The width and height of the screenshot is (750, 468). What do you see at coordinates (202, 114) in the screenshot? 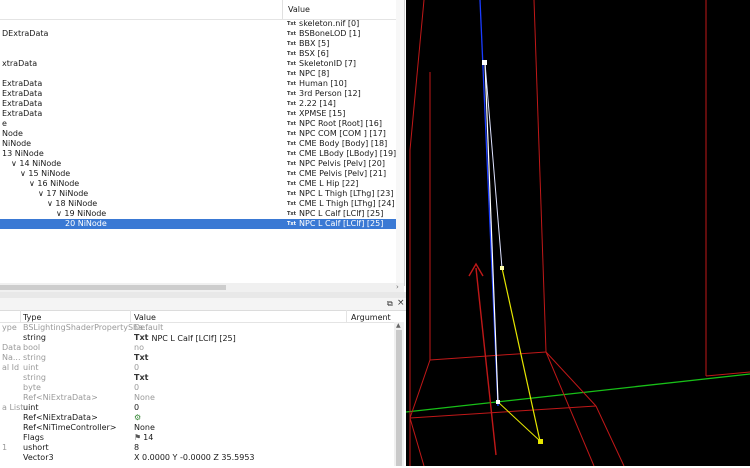
I see `tree-row: ExtraData Txt XPMSE [15]` at bounding box center [202, 114].